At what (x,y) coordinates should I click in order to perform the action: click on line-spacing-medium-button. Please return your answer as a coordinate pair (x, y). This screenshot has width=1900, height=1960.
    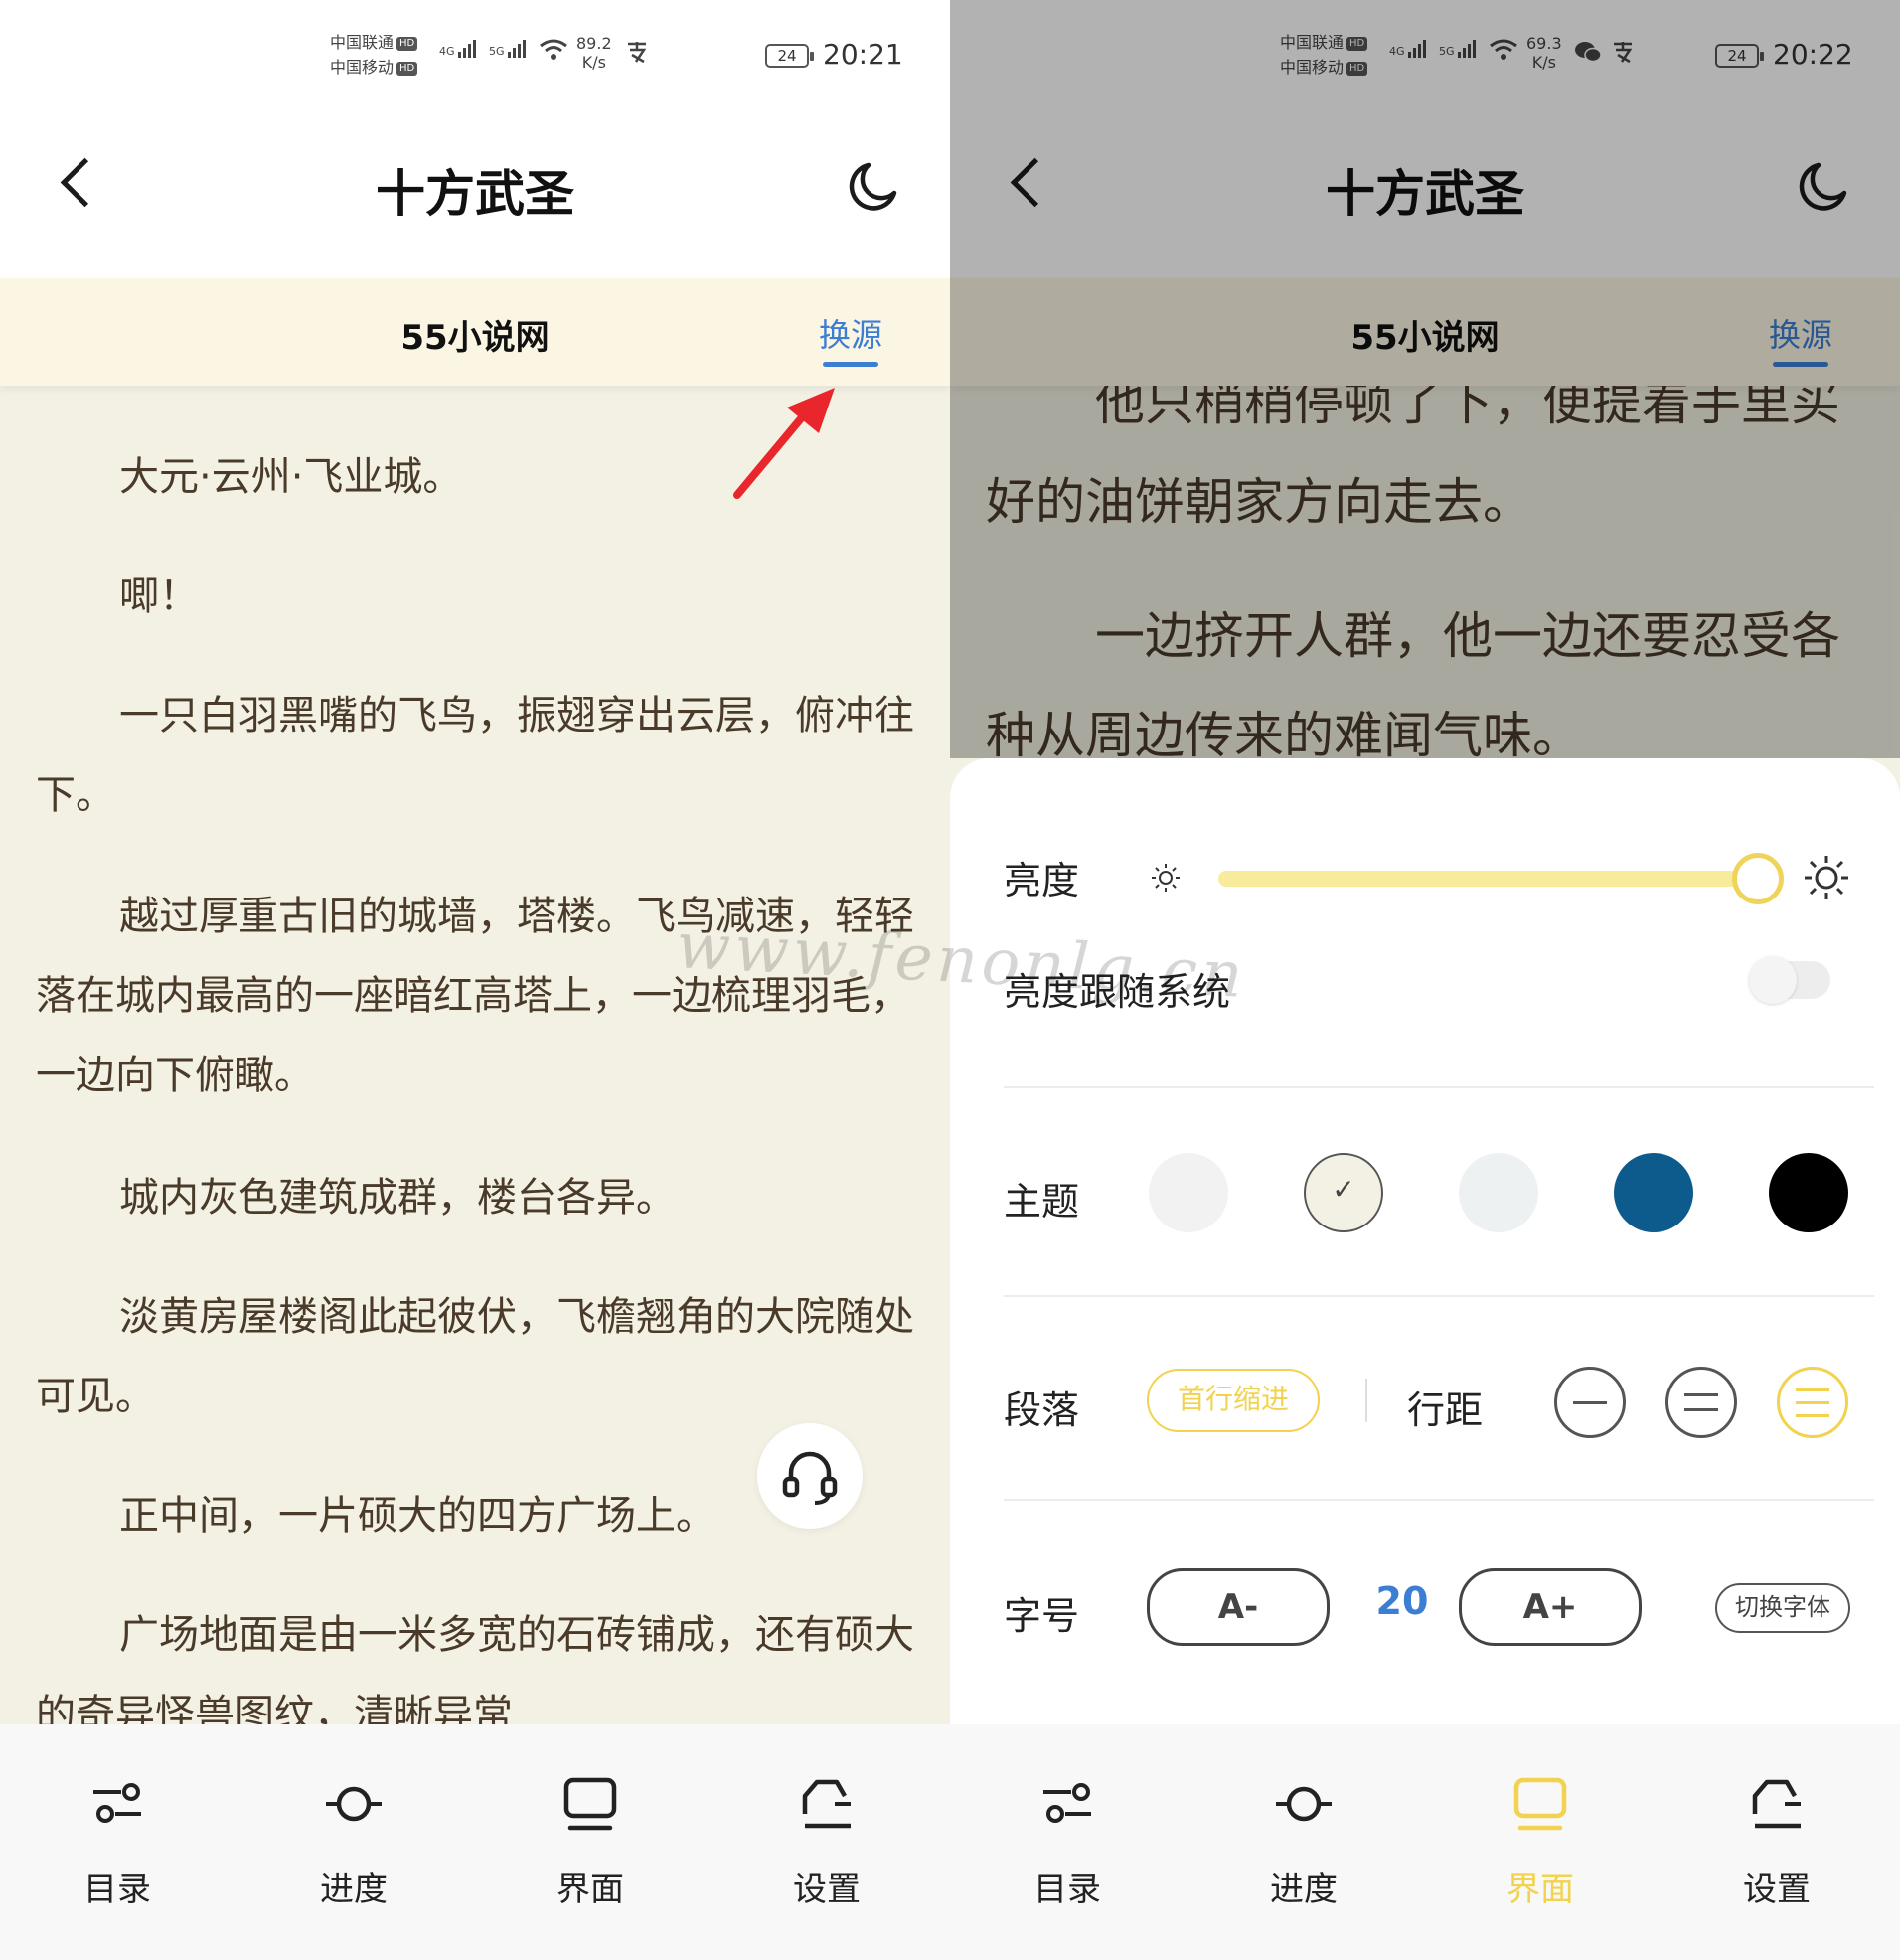
    Looking at the image, I should click on (1701, 1402).